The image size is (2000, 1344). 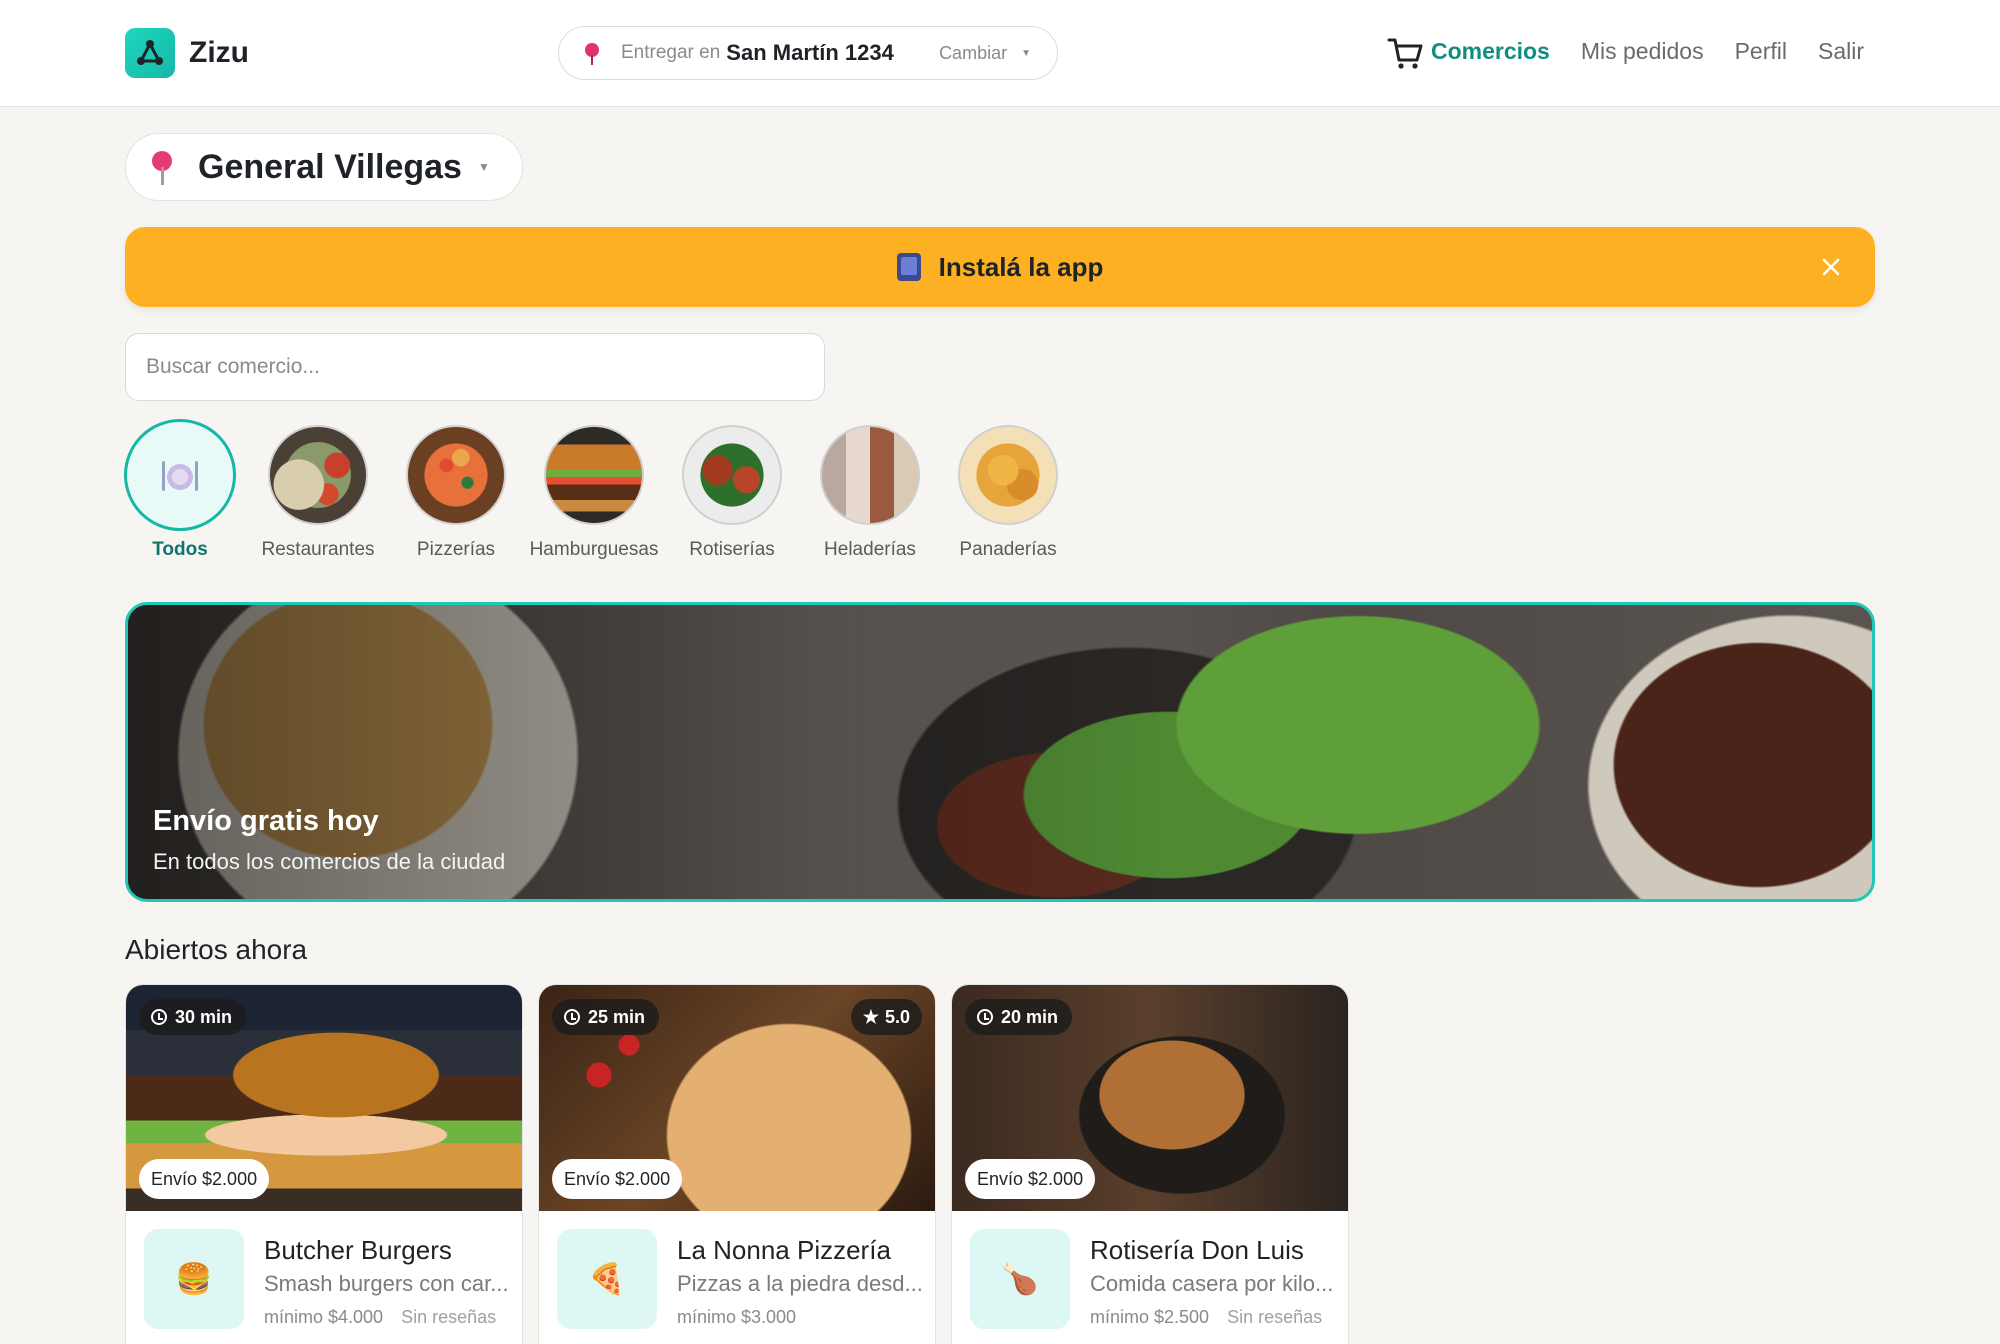 I want to click on delivery-time: 25 min, so click(x=617, y=1016).